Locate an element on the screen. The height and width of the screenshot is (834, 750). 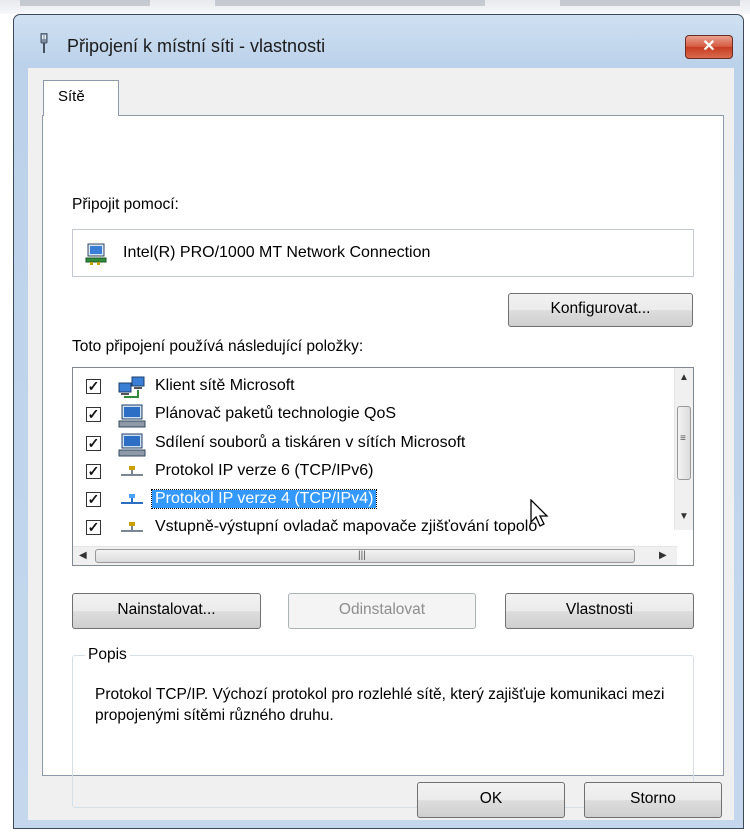
dialog-title: Připojení k místní síti - vlastnosti is located at coordinates (196, 46).